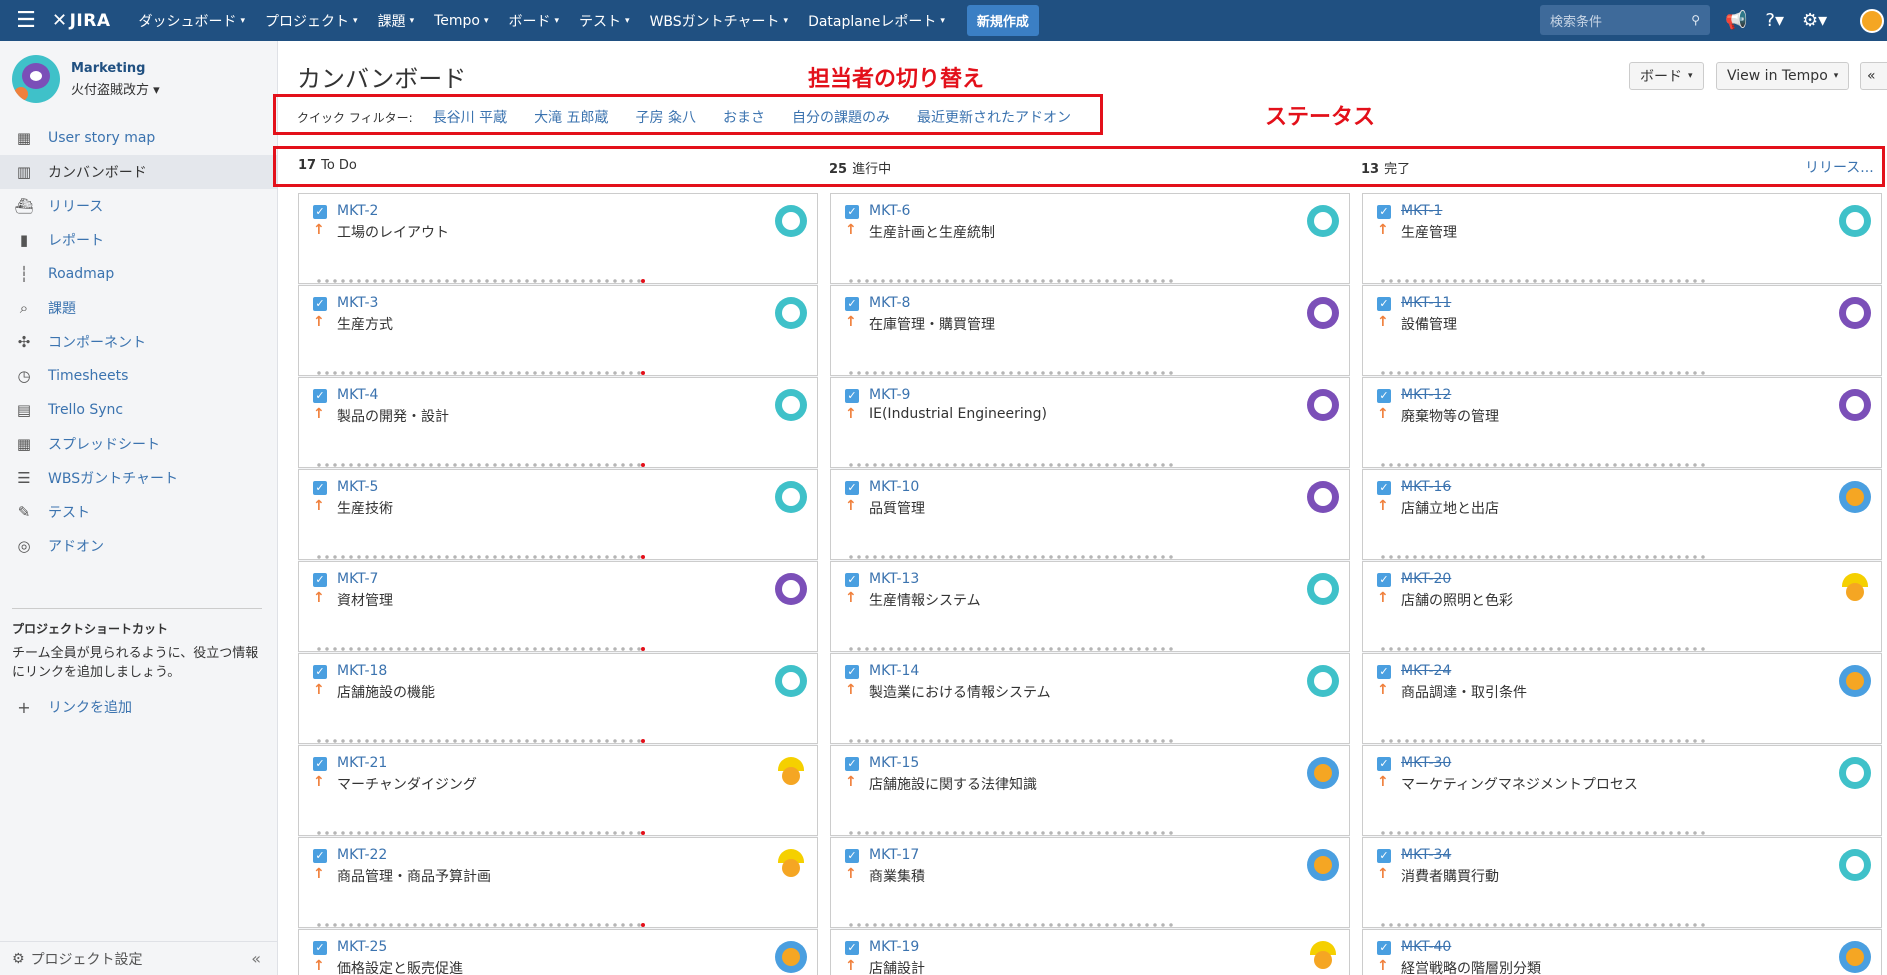 This screenshot has height=975, width=1887. Describe the element at coordinates (1622, 952) in the screenshot. I see `issue-card: ✓ MKT-40 ↑ 経営戦略の階層別分類` at that location.